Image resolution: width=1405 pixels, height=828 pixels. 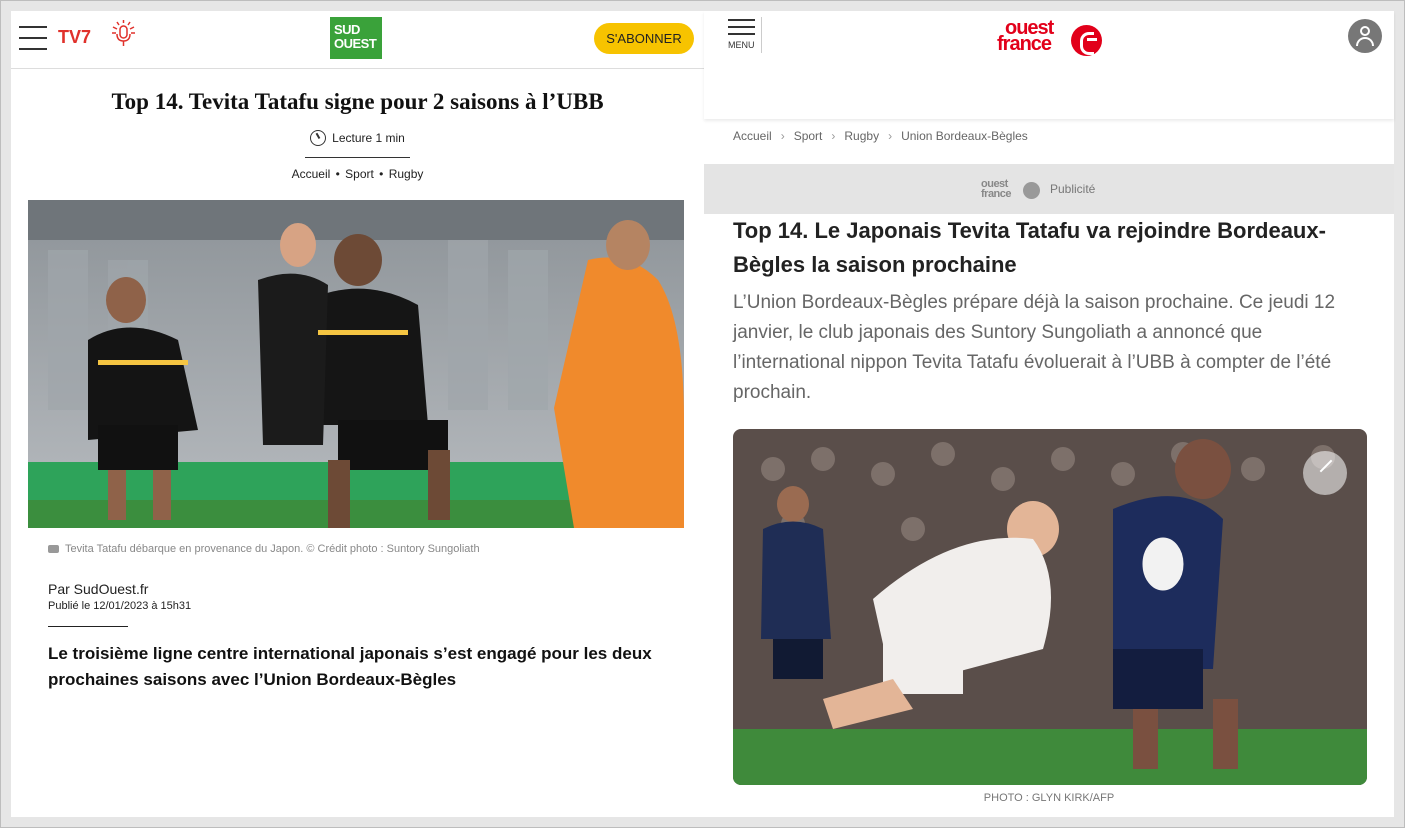 What do you see at coordinates (1024, 44) in the screenshot?
I see `logo-text-line2: france` at bounding box center [1024, 44].